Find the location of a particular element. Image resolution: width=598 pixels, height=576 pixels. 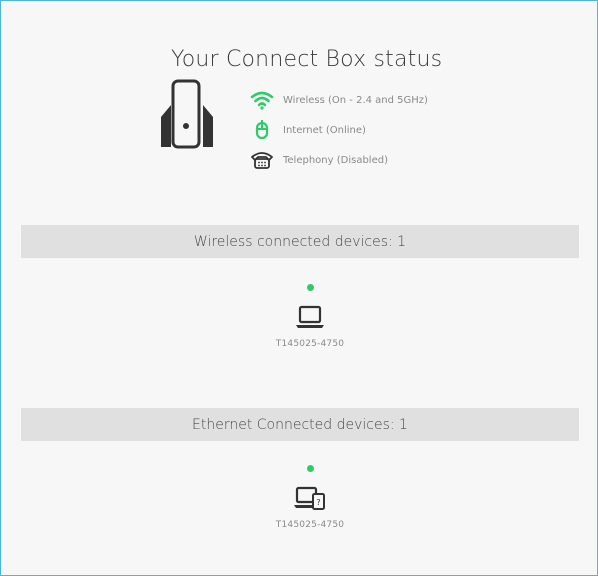

status-internet: Internet (Online) is located at coordinates (307, 130).